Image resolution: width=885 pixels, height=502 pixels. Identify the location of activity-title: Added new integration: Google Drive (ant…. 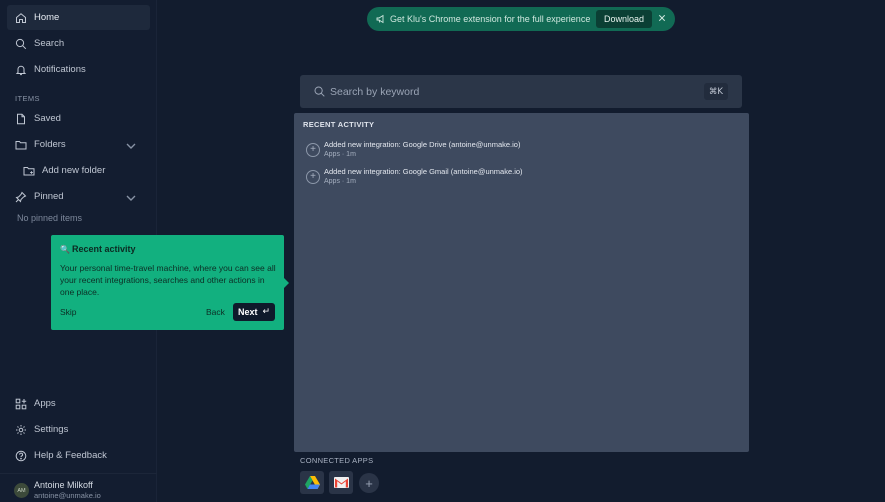
(422, 144).